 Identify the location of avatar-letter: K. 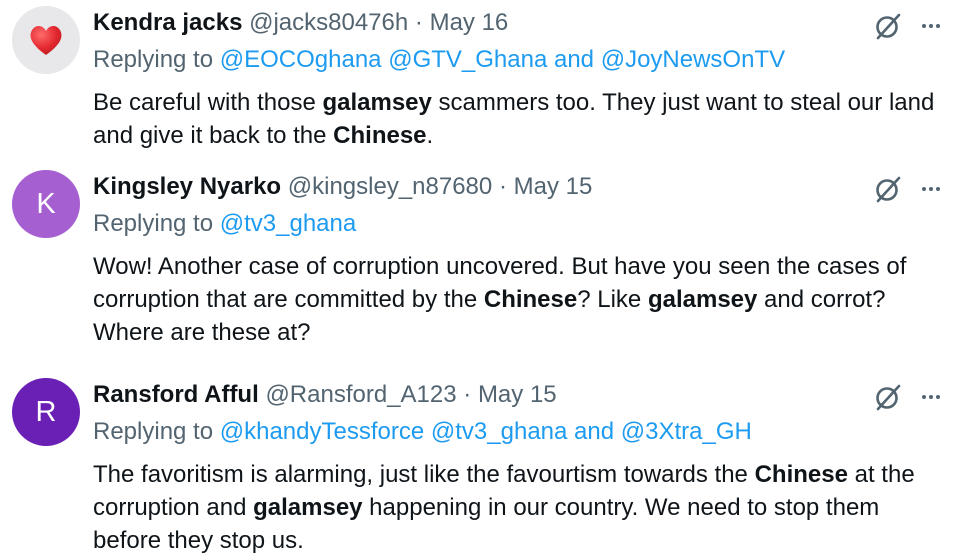
(46, 203).